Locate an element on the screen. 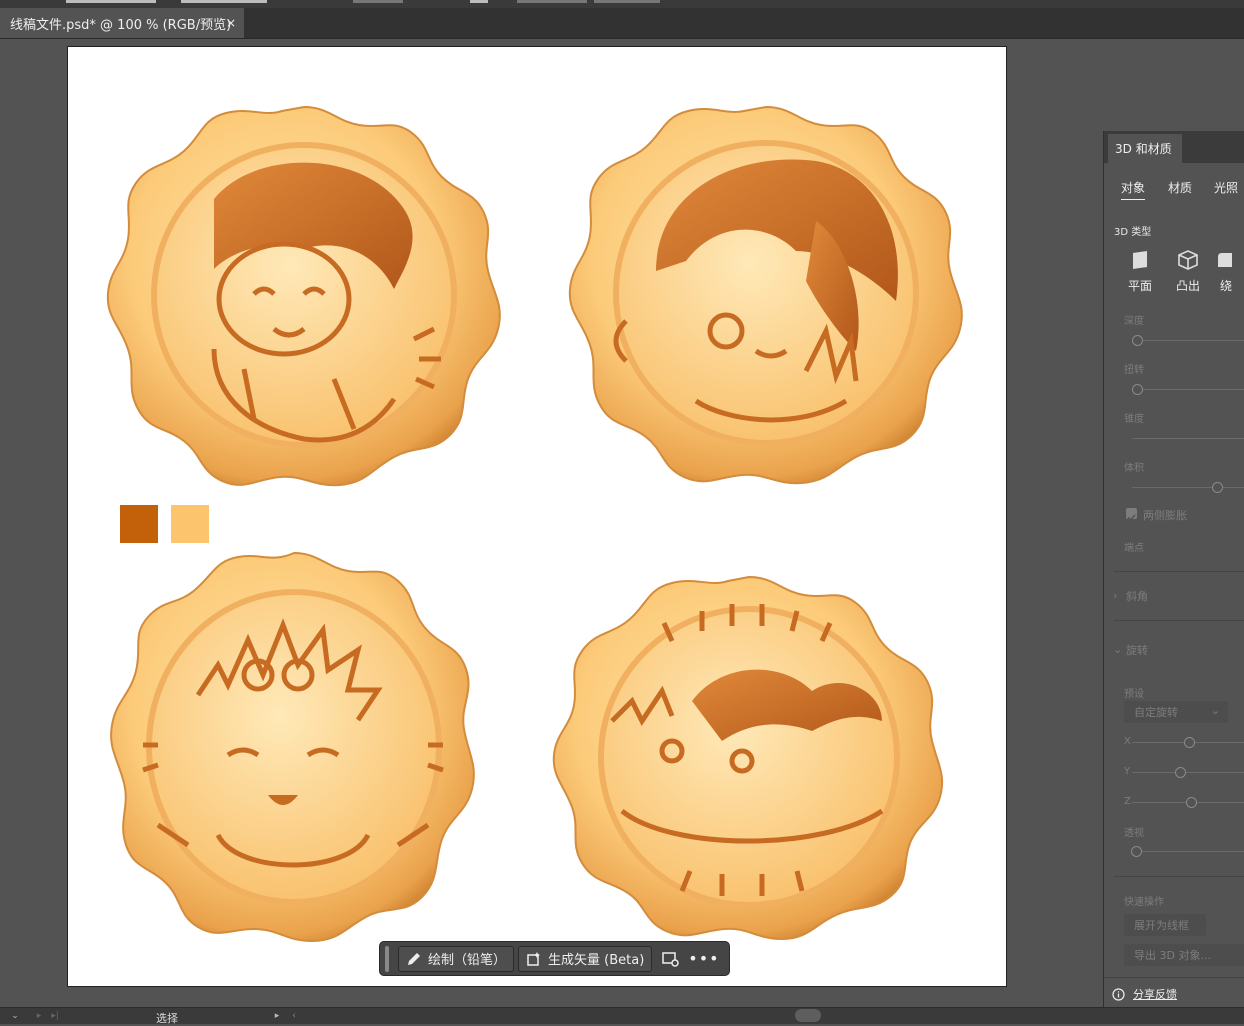 The height and width of the screenshot is (1026, 1244). info-icon is located at coordinates (1118, 994).